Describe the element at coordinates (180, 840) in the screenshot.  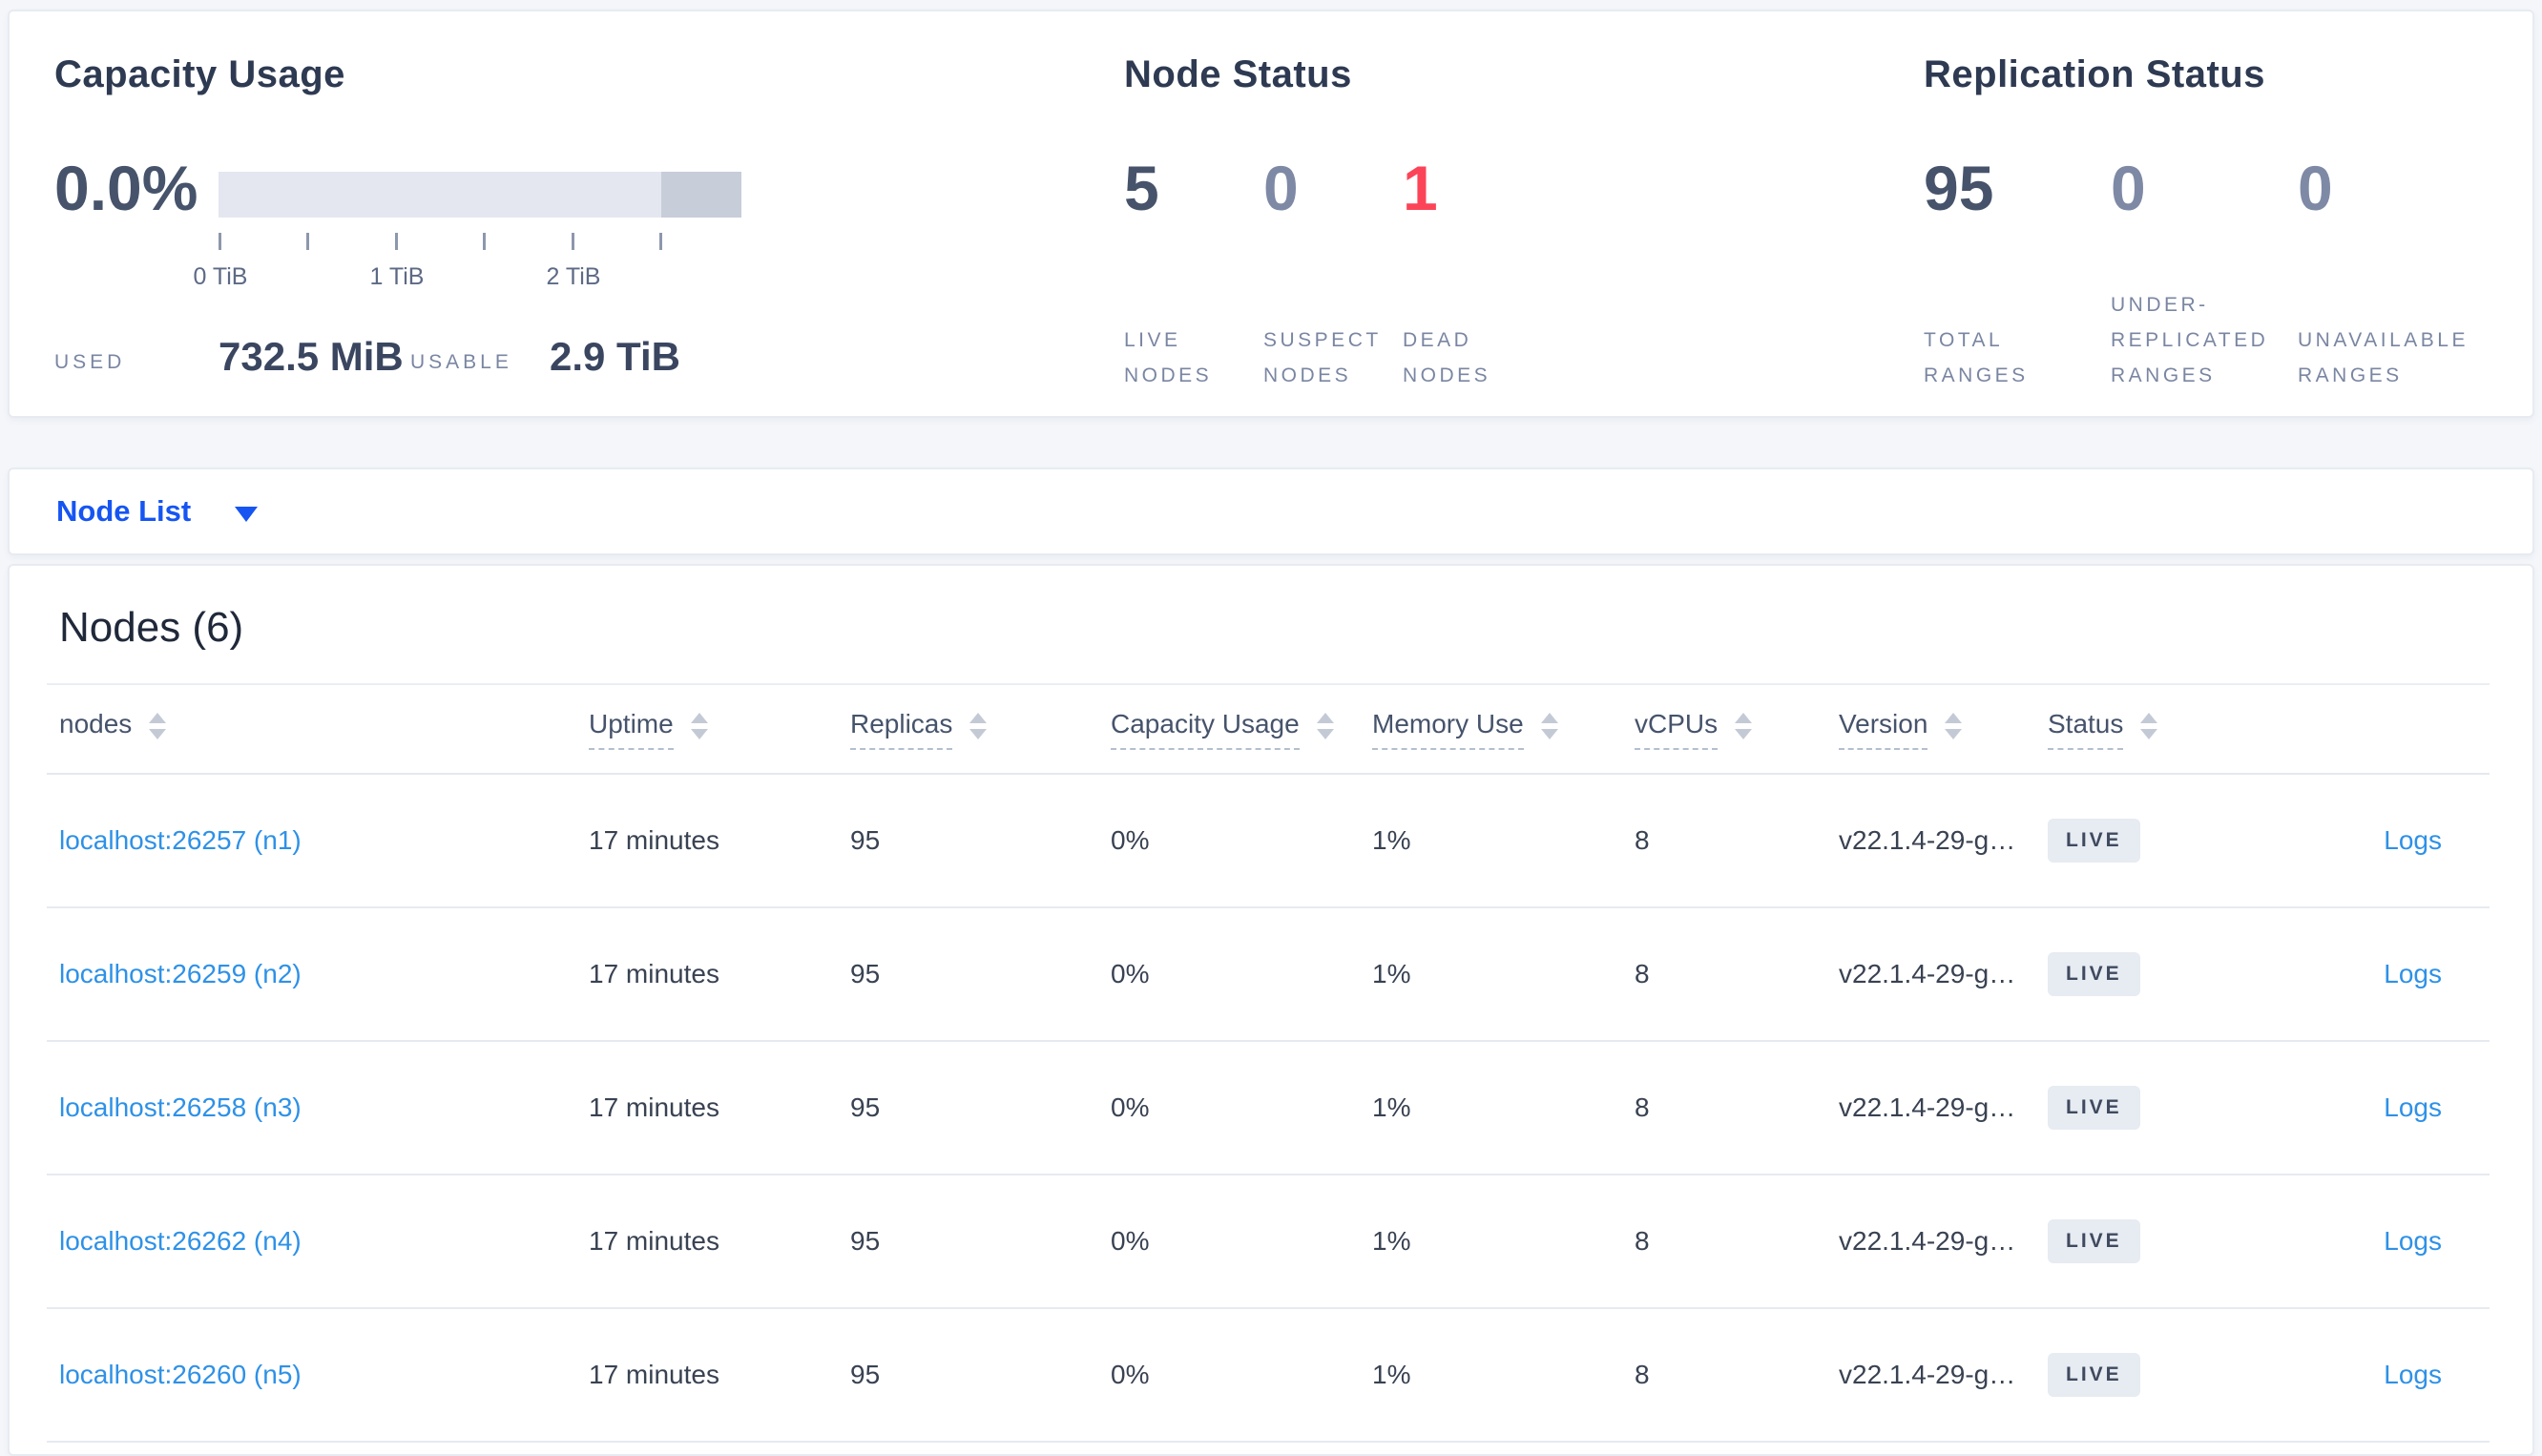
I see `node-link: localhost:26257 (n1)` at that location.